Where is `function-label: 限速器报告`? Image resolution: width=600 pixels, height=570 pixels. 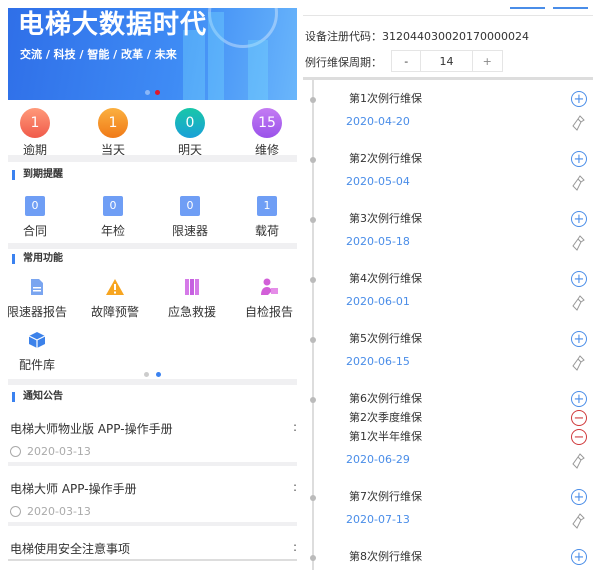 function-label: 限速器报告 is located at coordinates (36, 312).